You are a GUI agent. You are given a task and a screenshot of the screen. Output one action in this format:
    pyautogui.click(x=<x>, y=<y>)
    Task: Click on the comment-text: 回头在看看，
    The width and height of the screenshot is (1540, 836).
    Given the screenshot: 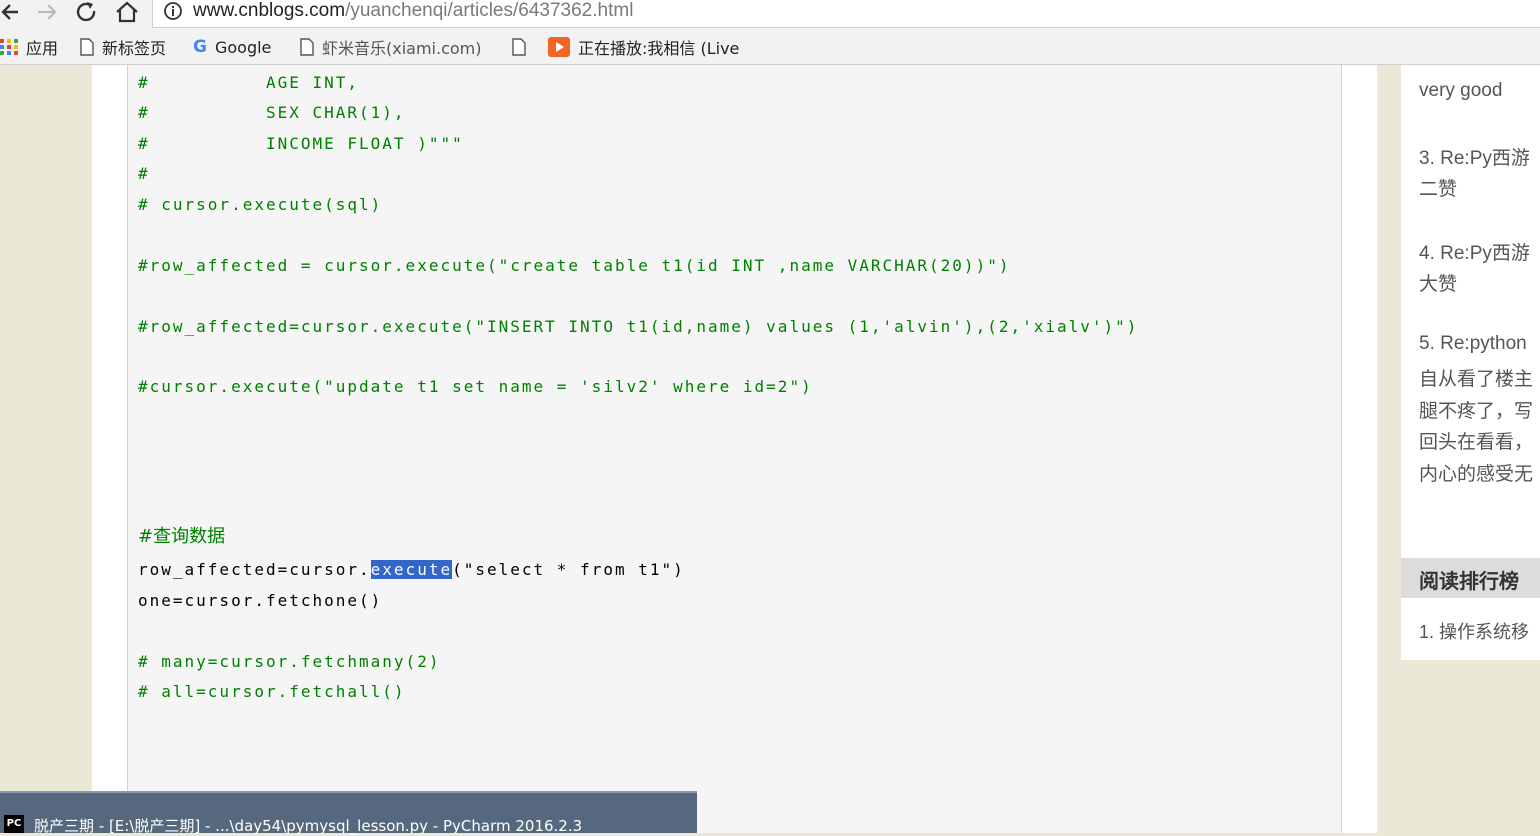 What is the action you would take?
    pyautogui.click(x=1476, y=442)
    